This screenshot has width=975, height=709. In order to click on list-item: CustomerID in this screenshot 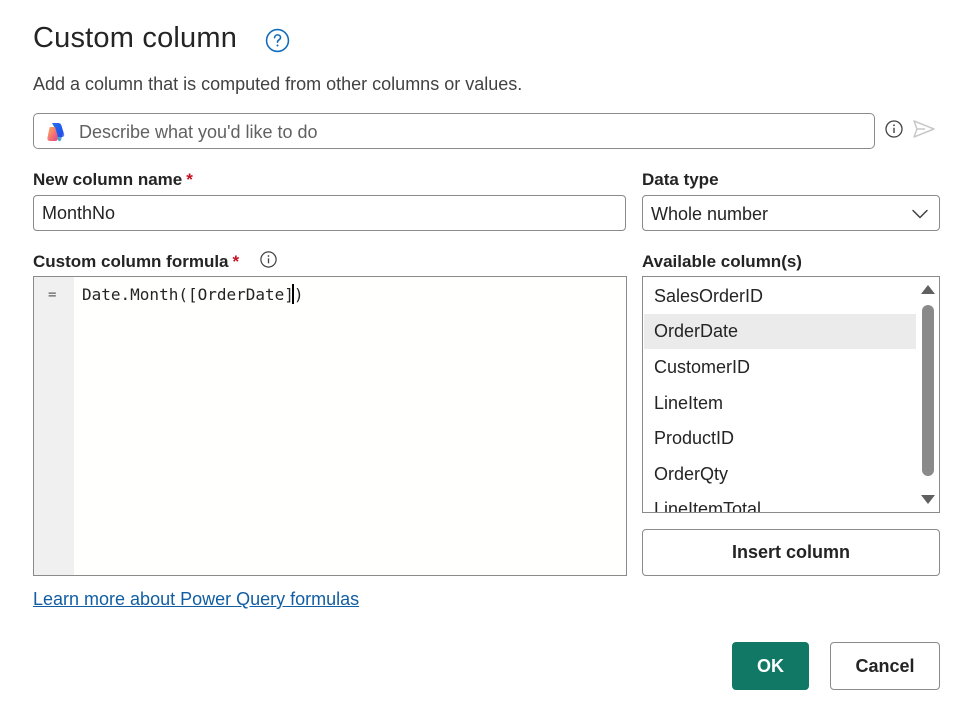, I will do `click(780, 367)`.